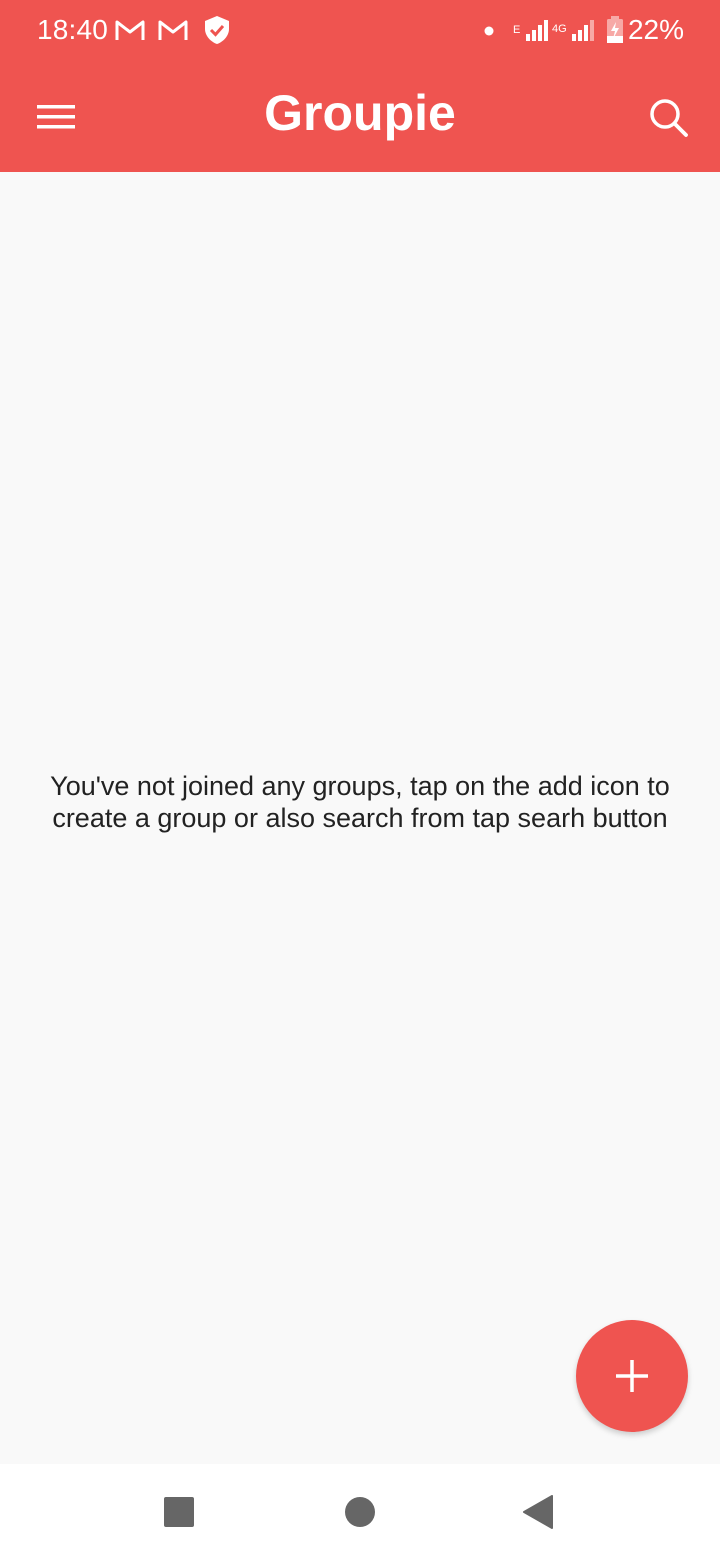  I want to click on plus-icon, so click(632, 1376).